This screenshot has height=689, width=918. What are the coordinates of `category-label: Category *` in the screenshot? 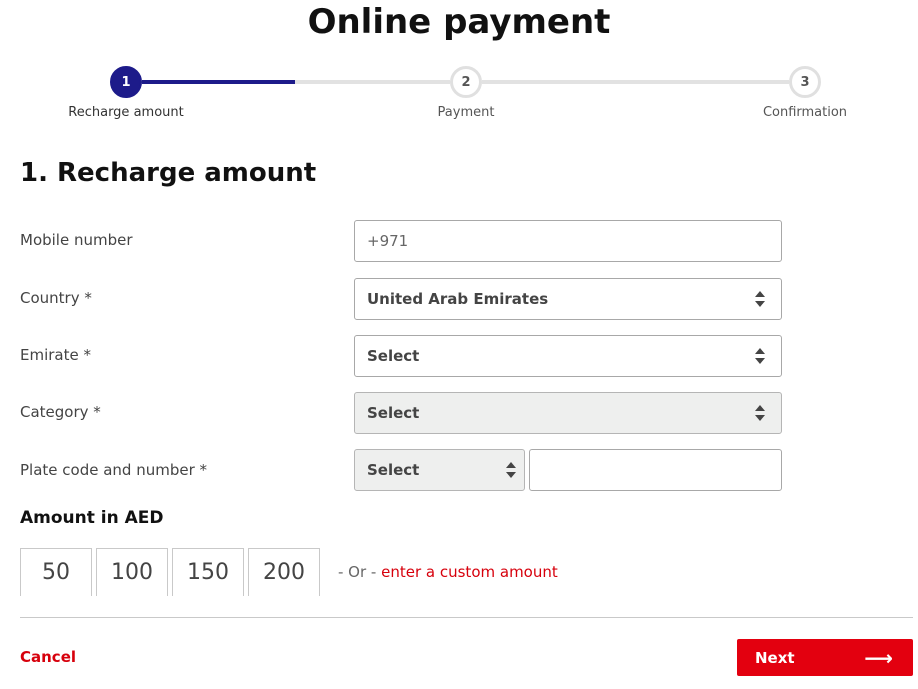 It's located at (60, 412).